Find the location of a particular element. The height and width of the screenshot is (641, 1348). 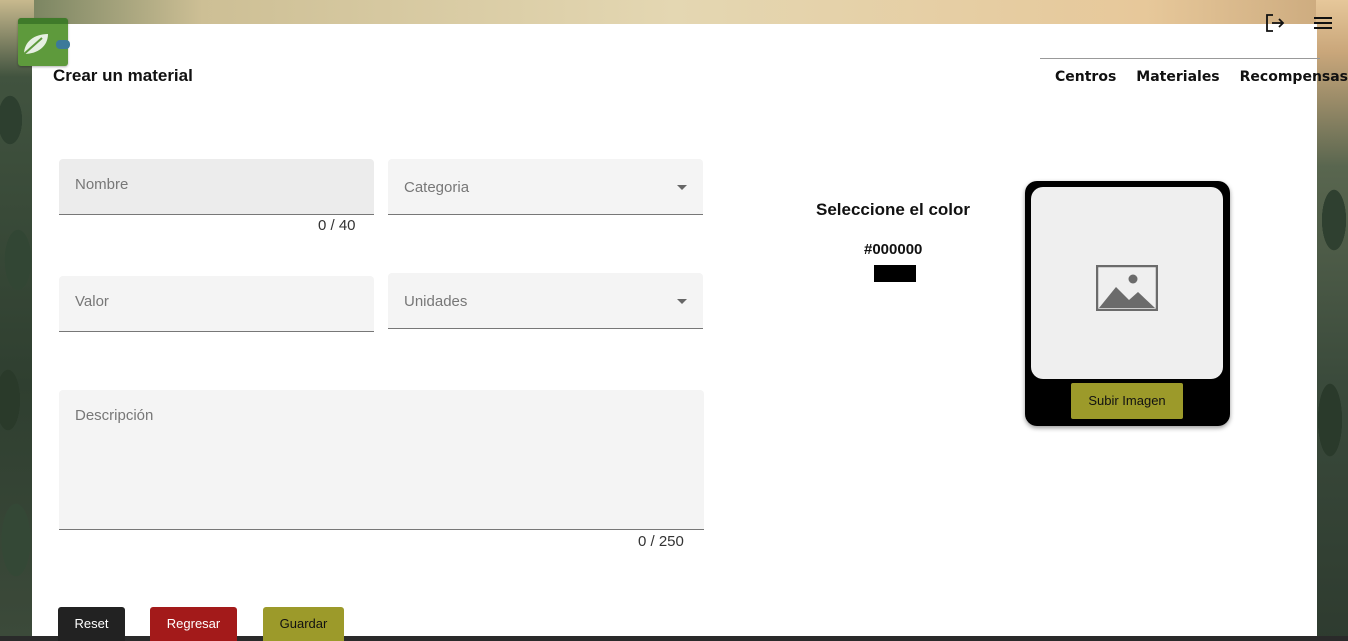

color-title: Seleccione el color is located at coordinates (893, 209).